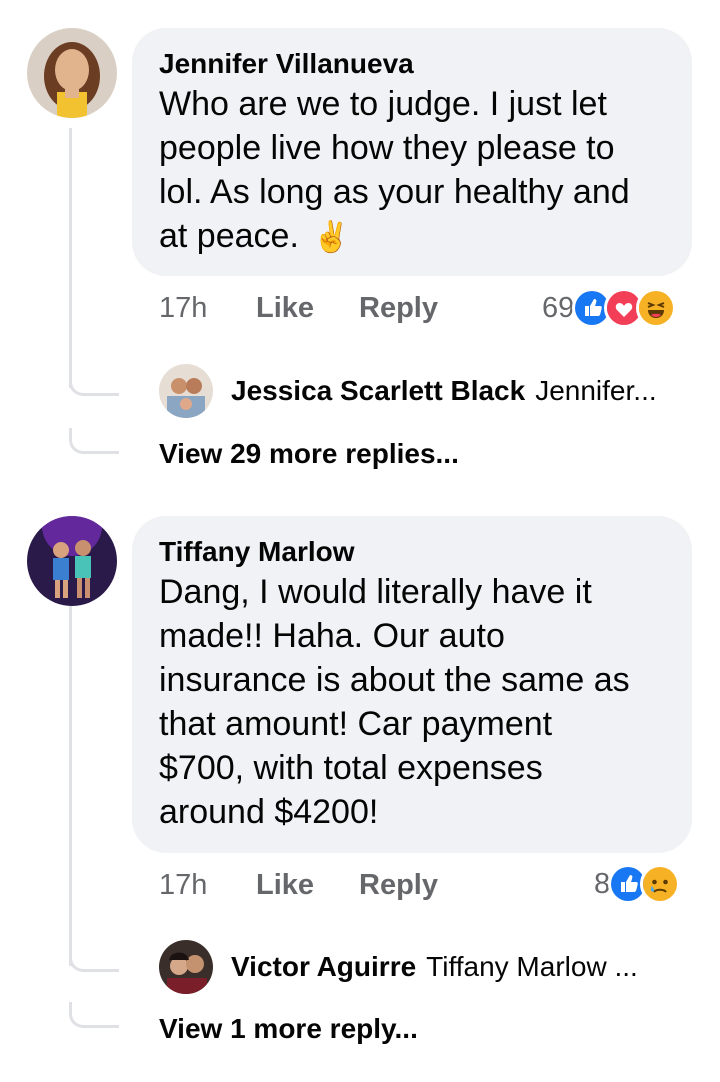 Image resolution: width=720 pixels, height=1082 pixels. What do you see at coordinates (412, 552) in the screenshot?
I see `comment-author: Tiffany Marlow` at bounding box center [412, 552].